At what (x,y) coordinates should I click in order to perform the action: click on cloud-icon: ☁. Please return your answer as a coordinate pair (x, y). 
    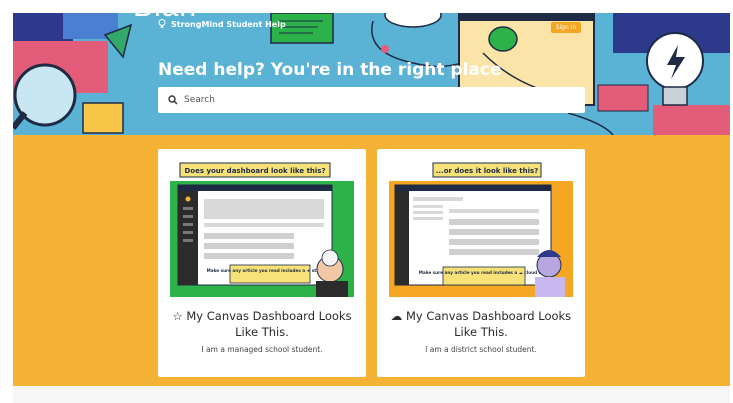
    Looking at the image, I should click on (396, 316).